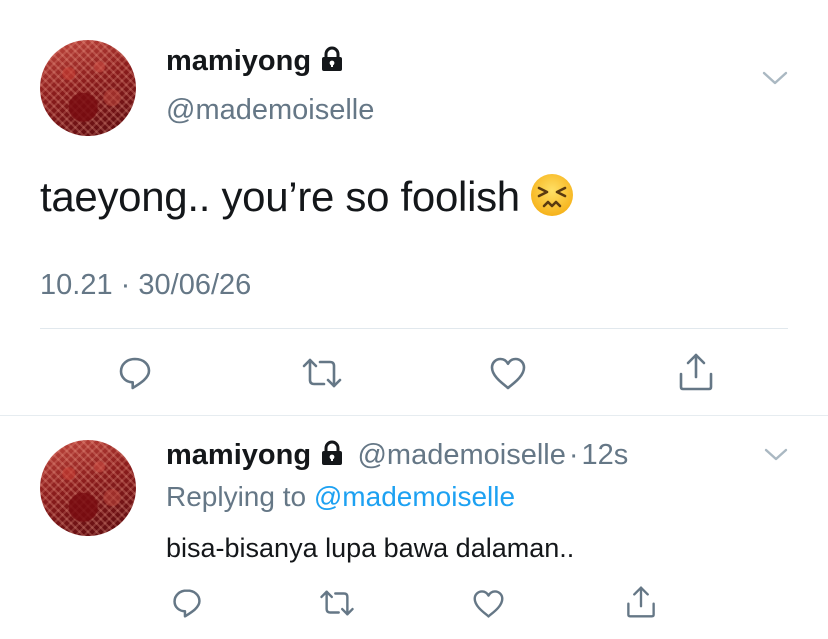  I want to click on author-name-row: mamiyong, so click(446, 63).